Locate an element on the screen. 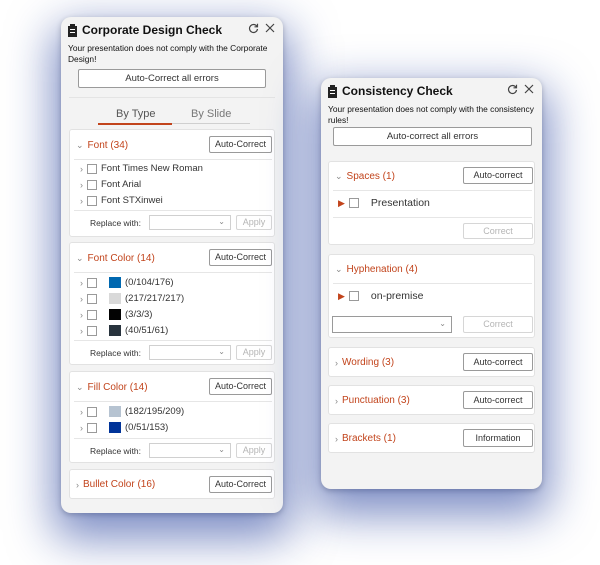 Image resolution: width=600 pixels, height=565 pixels. active-tab-indicator is located at coordinates (135, 124).